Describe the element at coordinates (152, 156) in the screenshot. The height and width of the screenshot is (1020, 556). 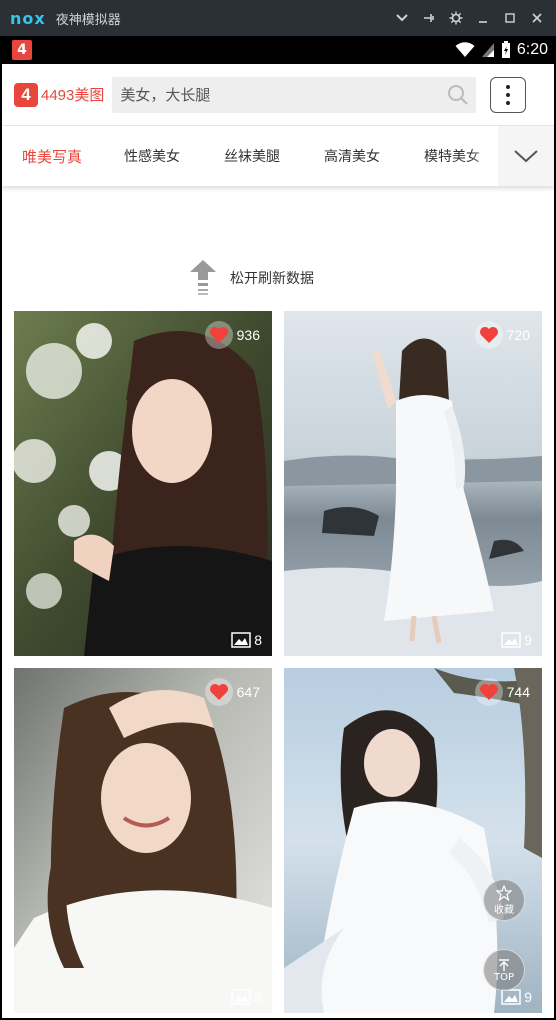
I see `tab-xinggan: 性感美女` at that location.